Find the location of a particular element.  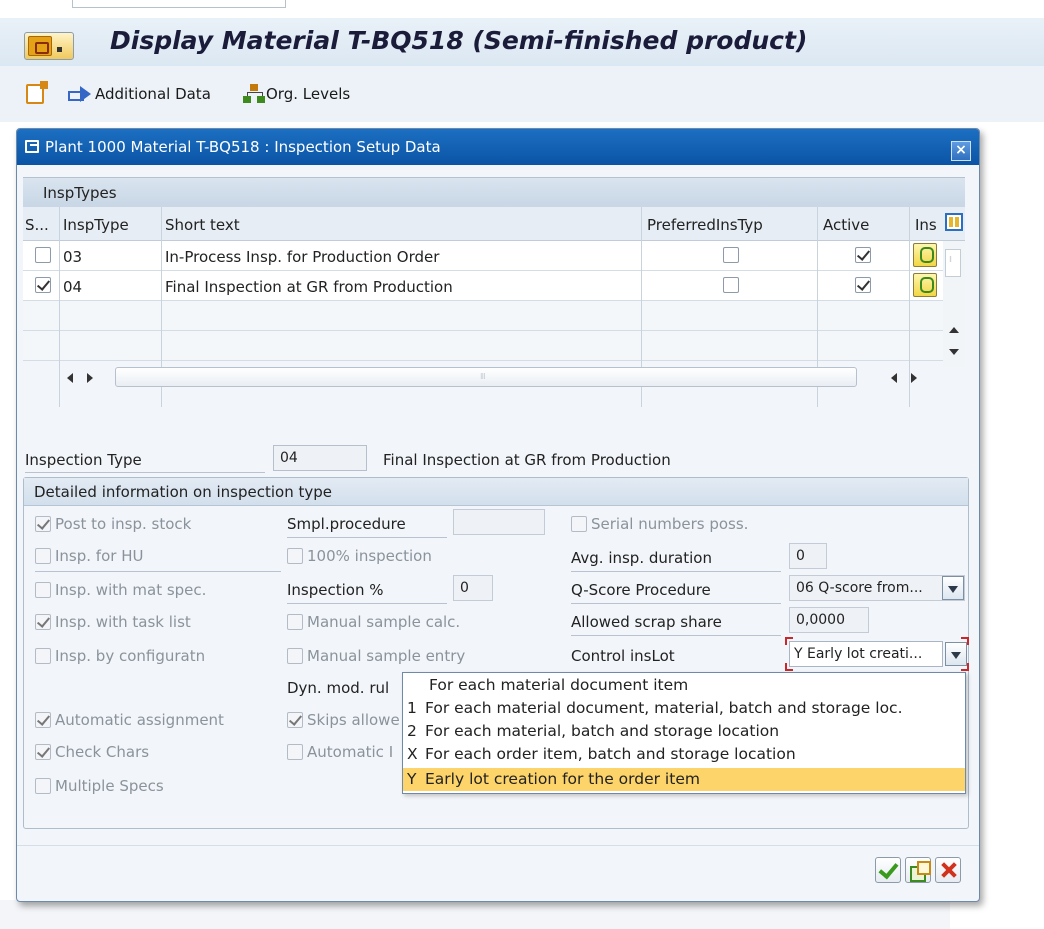

dropdown-option: For each material document item is located at coordinates (684, 685).